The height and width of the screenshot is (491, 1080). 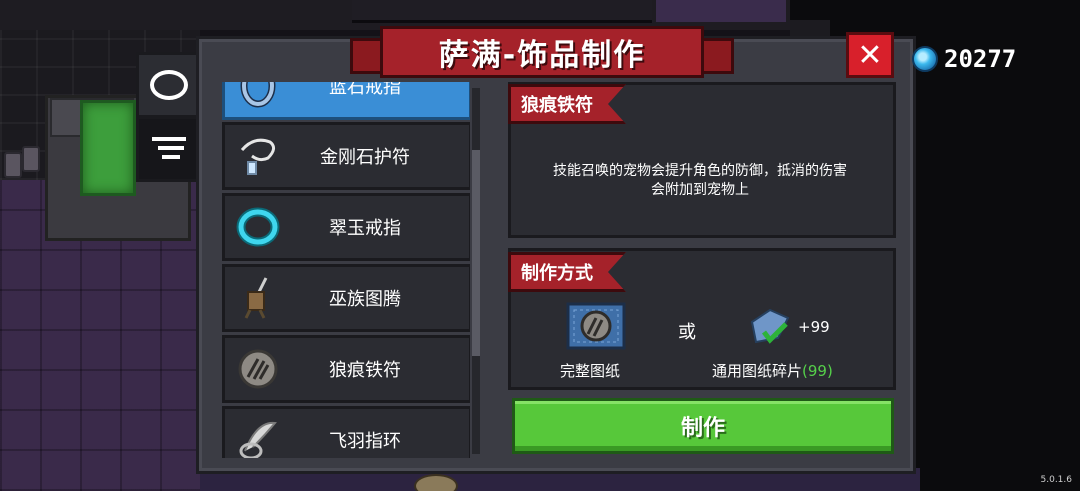 I want to click on accessory-tab, so click(x=169, y=85).